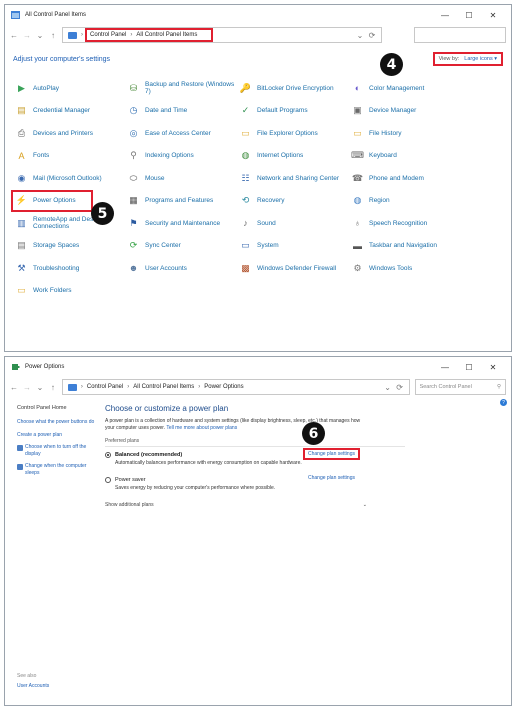 The image size is (515, 710). Describe the element at coordinates (69, 178) in the screenshot. I see `cp-item: ◉ Mail (Microsoft Outlook)` at that location.